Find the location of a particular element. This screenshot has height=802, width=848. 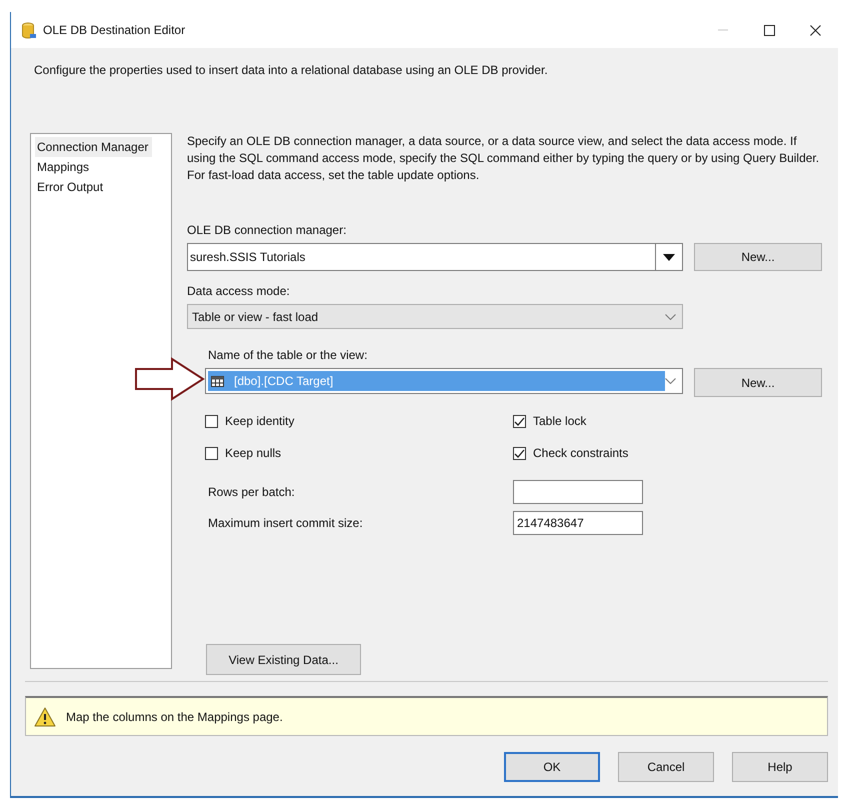

dialog-button: Help is located at coordinates (780, 767).